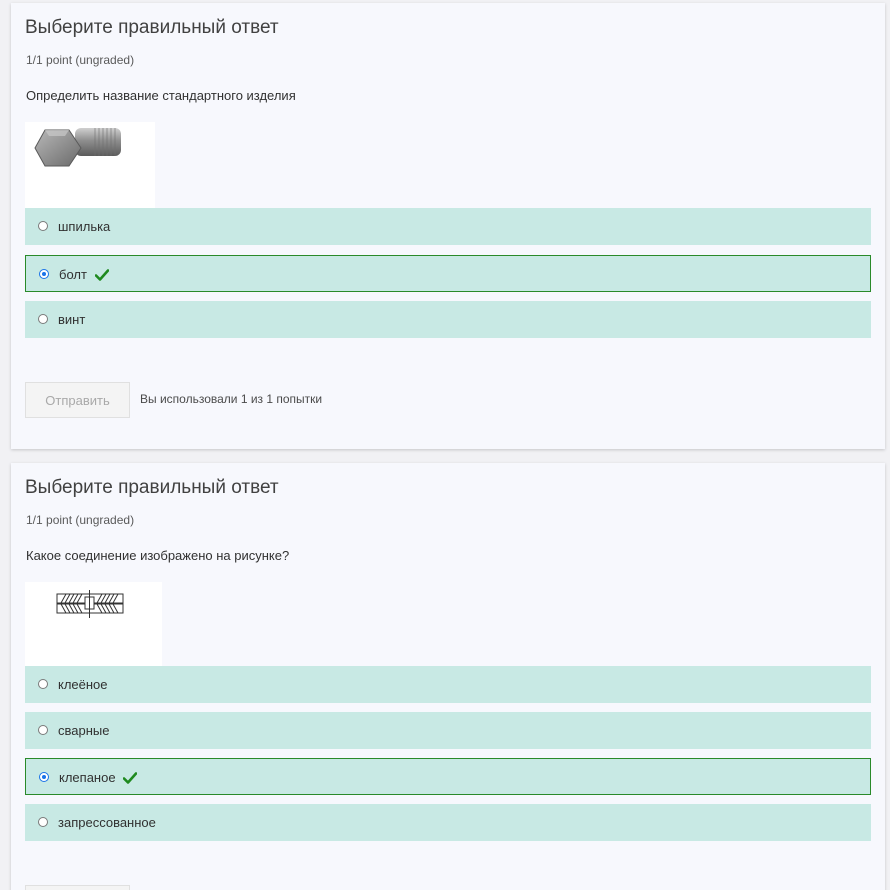  Describe the element at coordinates (448, 319) in the screenshot. I see `choice-vint: винт` at that location.